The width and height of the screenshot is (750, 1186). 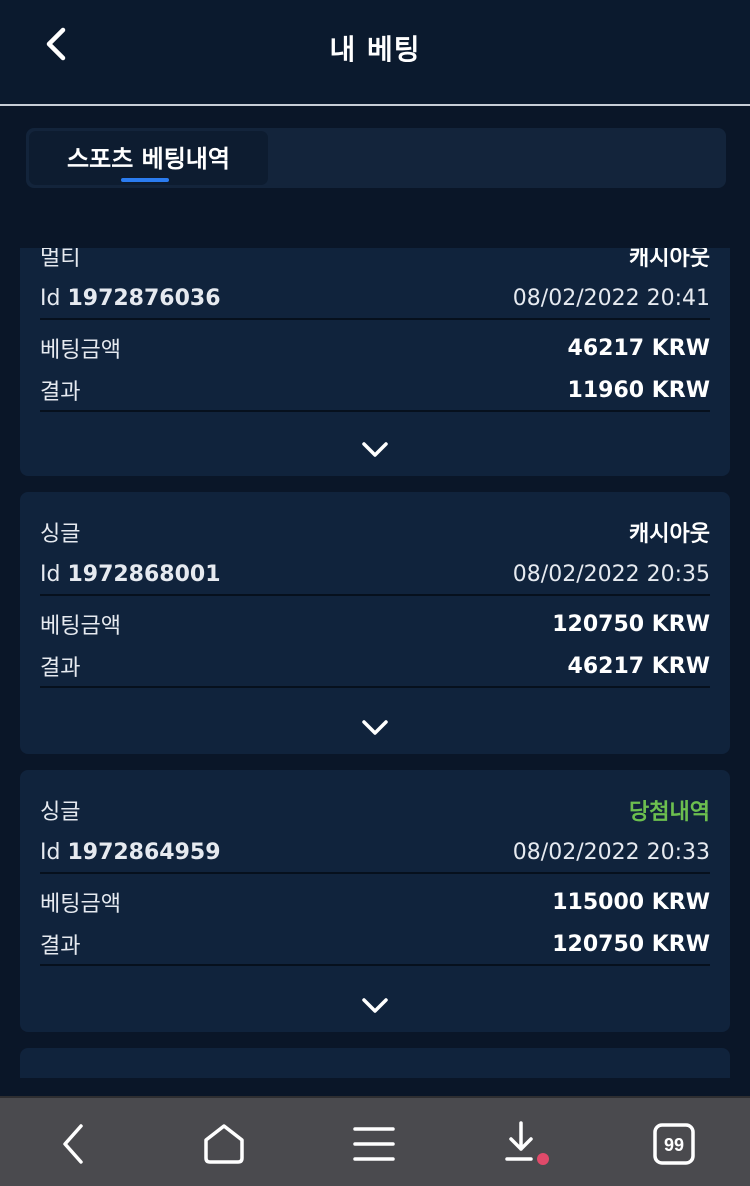 I want to click on page-title: 내 베팅, so click(x=375, y=49).